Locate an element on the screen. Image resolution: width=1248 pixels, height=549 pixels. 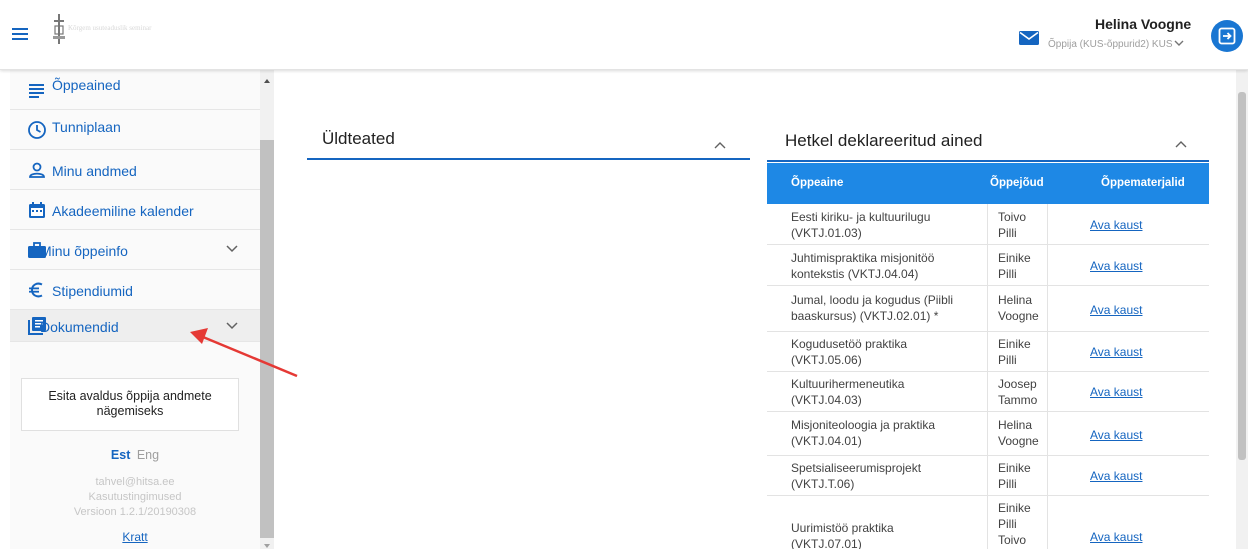
calendar-icon is located at coordinates (37, 210).